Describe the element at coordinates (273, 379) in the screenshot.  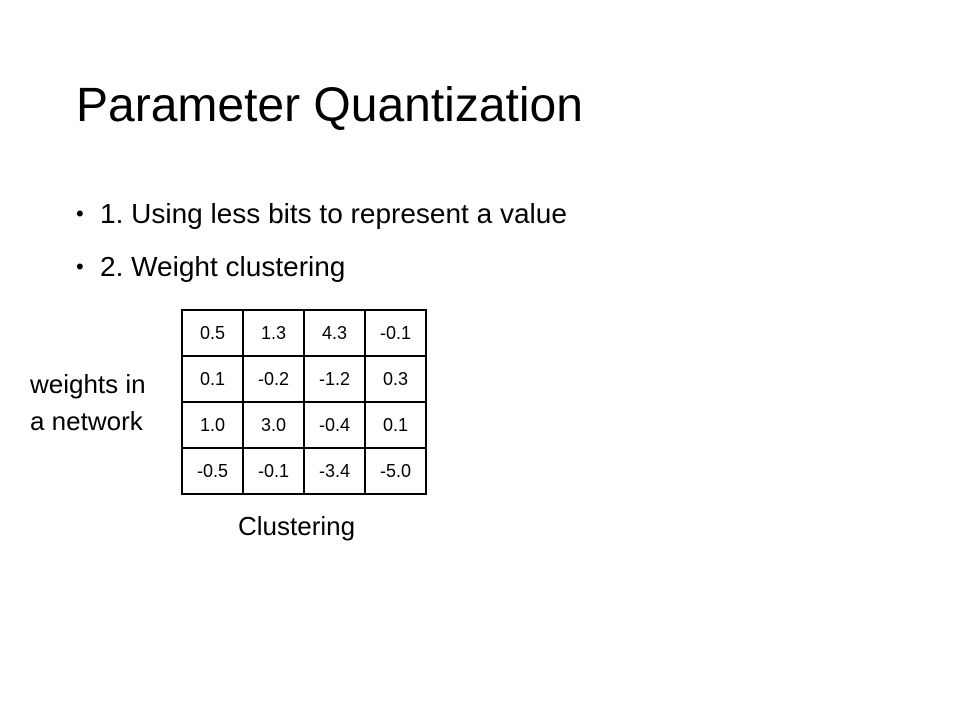
I see `matrix-cell: -0.2` at that location.